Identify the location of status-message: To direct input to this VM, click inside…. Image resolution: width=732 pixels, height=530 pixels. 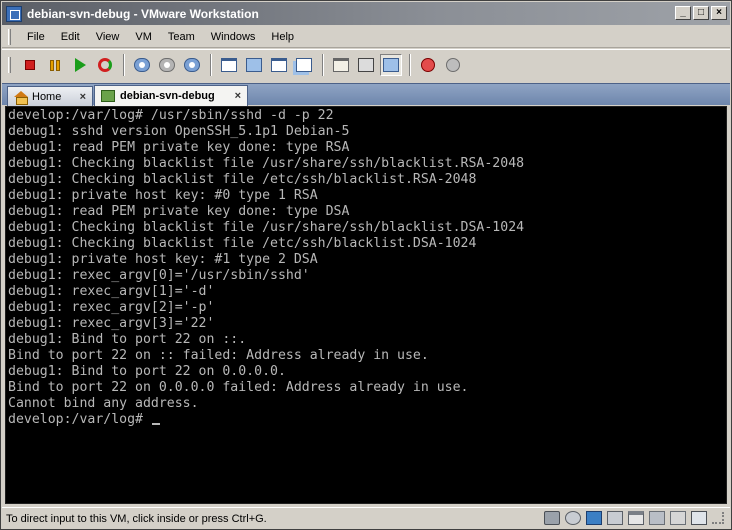
(136, 518).